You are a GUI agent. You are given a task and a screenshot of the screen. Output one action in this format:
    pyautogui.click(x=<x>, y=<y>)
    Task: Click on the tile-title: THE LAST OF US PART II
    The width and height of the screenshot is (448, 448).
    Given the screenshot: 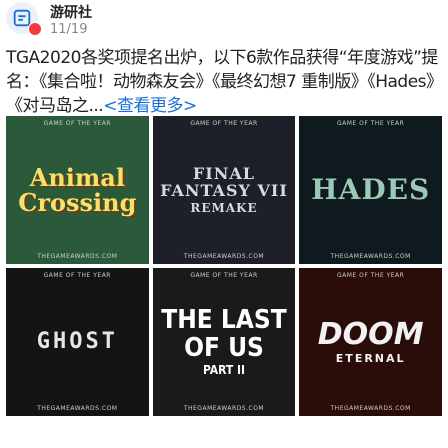 What is the action you would take?
    pyautogui.click(x=224, y=341)
    